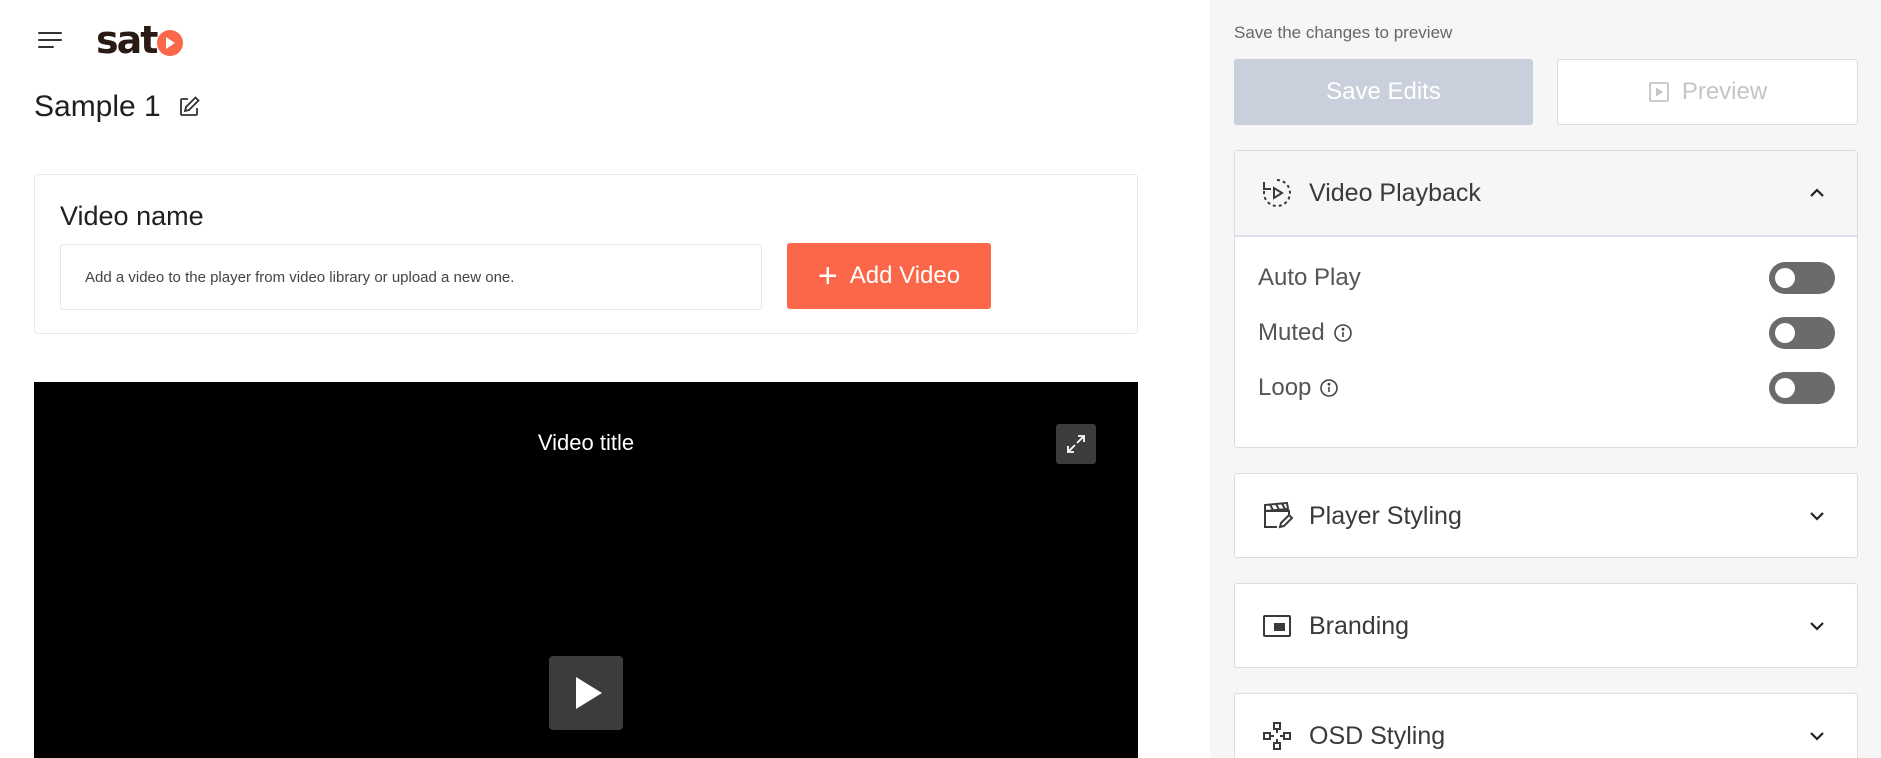 This screenshot has height=758, width=1881. Describe the element at coordinates (1513, 388) in the screenshot. I see `loop-label: Loop` at that location.